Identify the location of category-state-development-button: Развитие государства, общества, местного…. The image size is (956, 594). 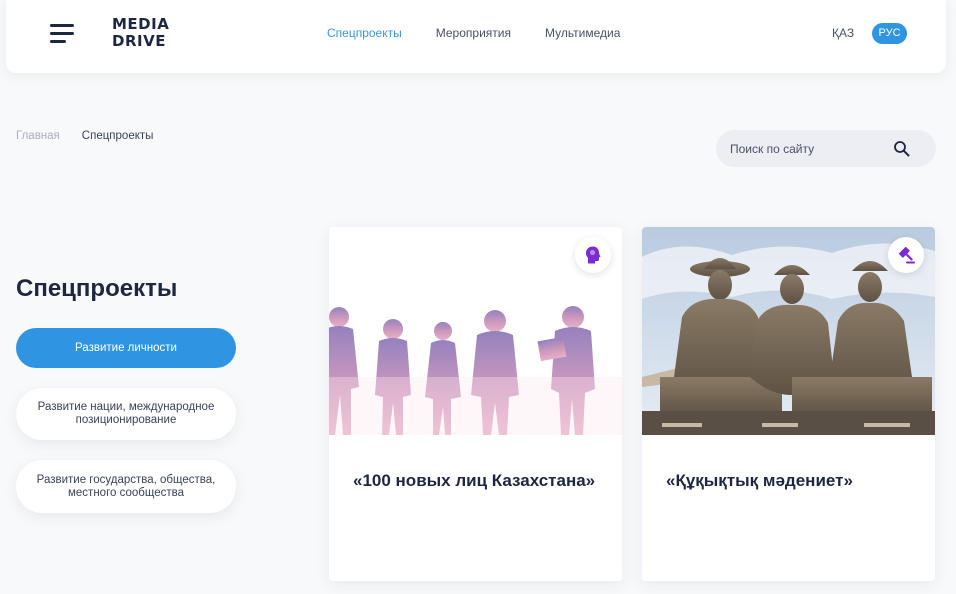
(126, 486).